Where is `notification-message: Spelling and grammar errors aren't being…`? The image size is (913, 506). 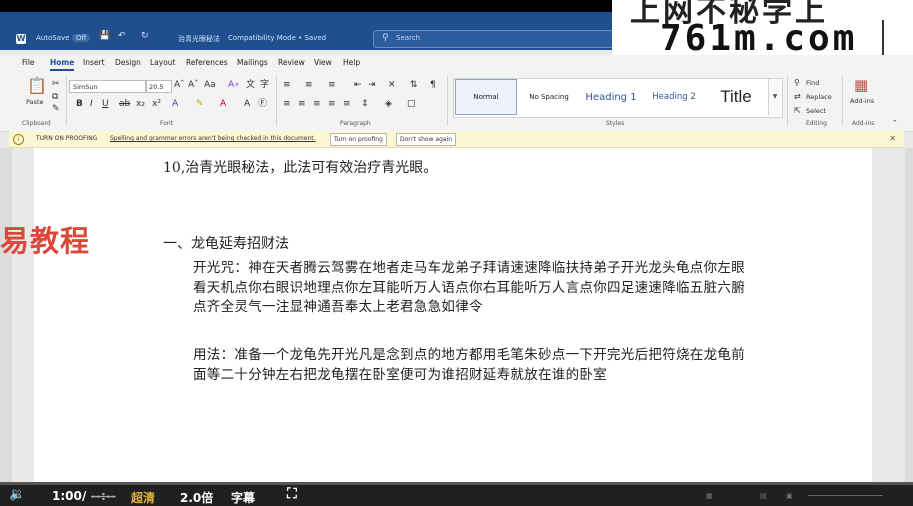
notification-message: Spelling and grammar errors aren't being… is located at coordinates (213, 138).